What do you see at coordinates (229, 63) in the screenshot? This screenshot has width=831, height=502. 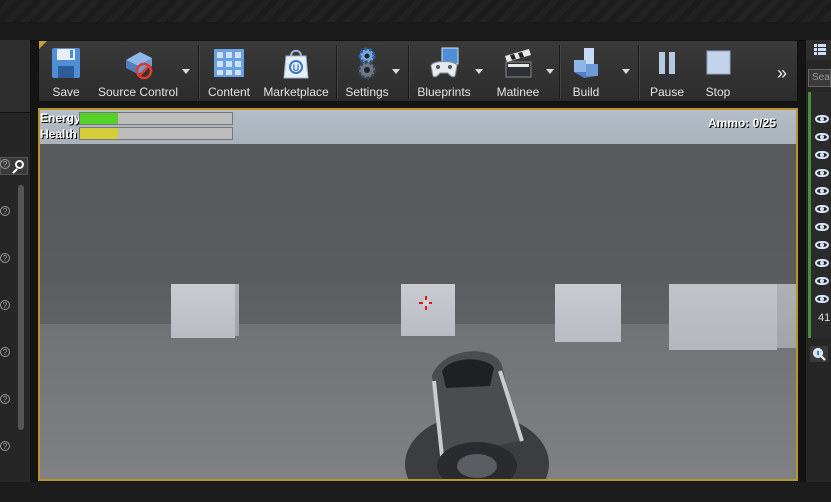 I see `content-grid-icon` at bounding box center [229, 63].